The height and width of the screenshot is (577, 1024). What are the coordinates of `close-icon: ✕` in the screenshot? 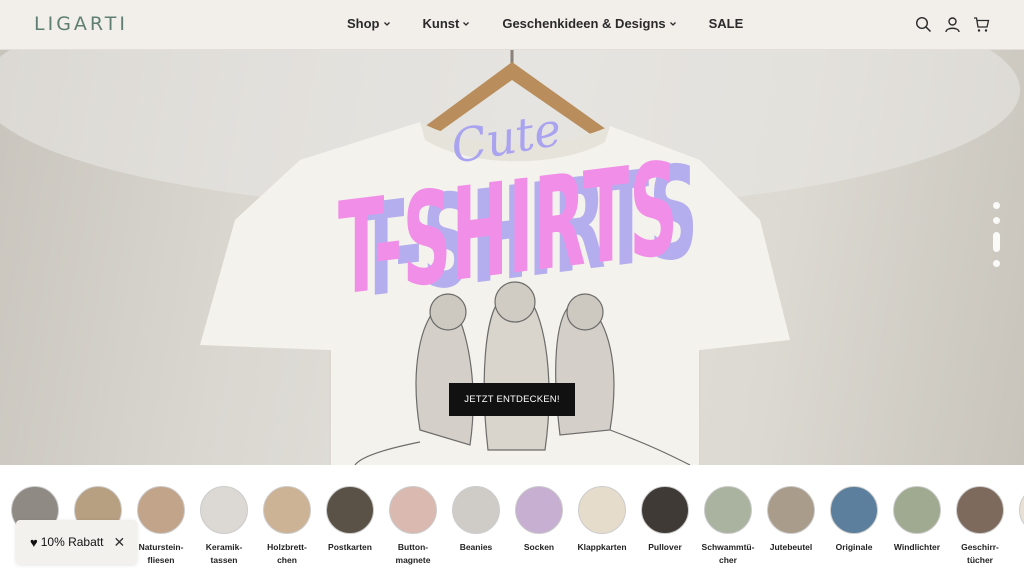 It's located at (119, 542).